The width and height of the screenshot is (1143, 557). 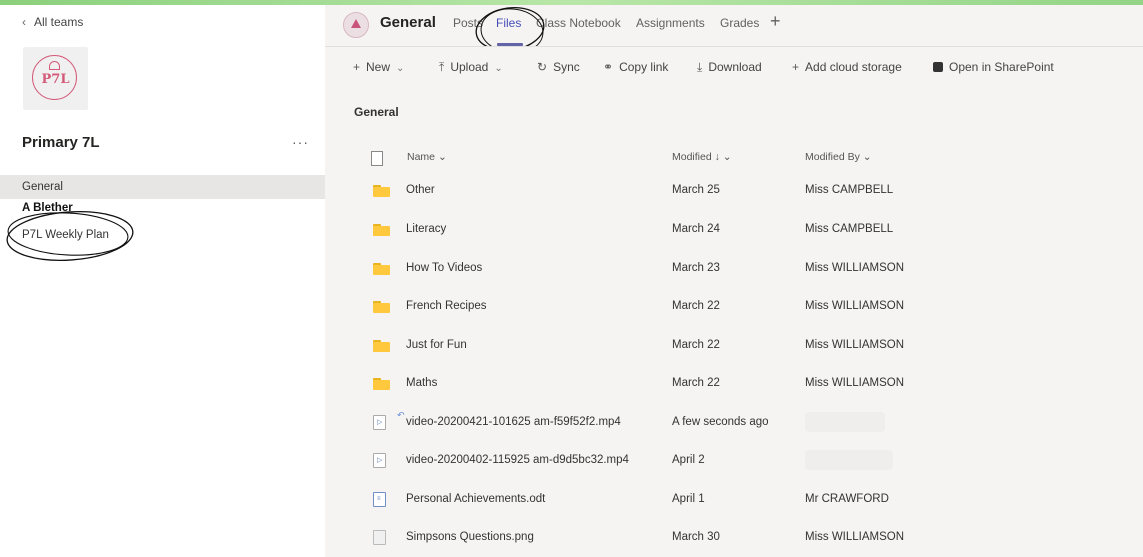 I want to click on modified-date: April 1, so click(x=688, y=499).